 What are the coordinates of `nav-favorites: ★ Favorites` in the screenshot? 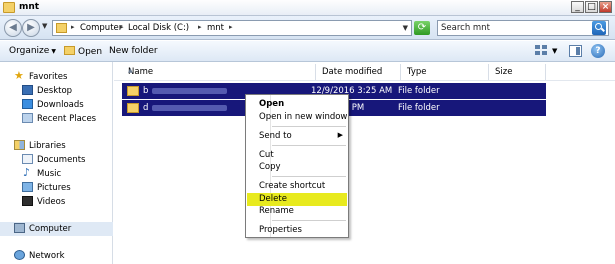 It's located at (56, 77).